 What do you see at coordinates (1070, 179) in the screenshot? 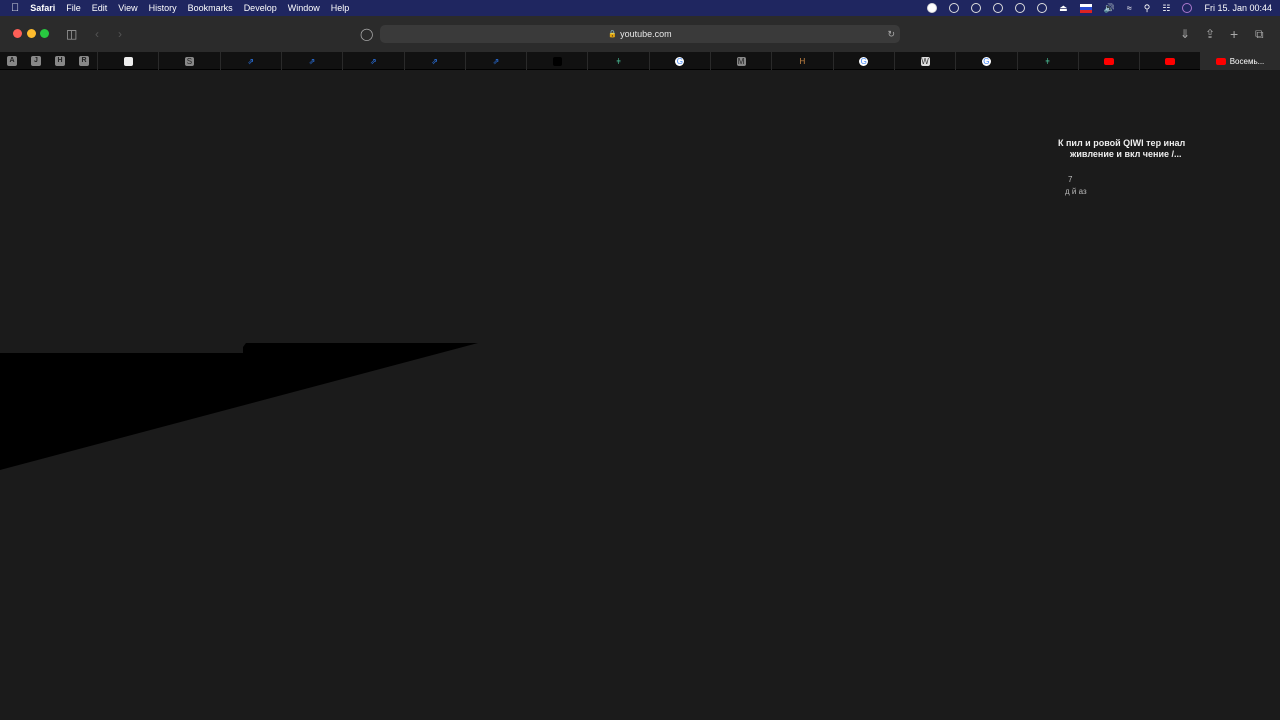
I see `video-meta-line: 7` at bounding box center [1070, 179].